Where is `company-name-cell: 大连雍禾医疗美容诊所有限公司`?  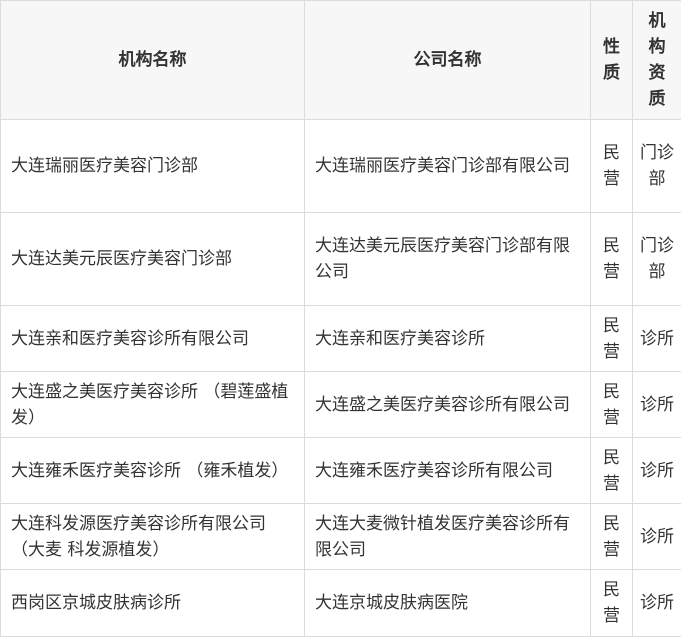 company-name-cell: 大连雍禾医疗美容诊所有限公司 is located at coordinates (448, 471).